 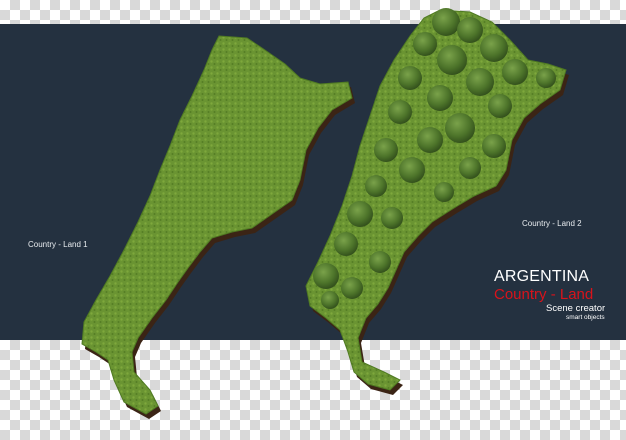 What do you see at coordinates (58, 244) in the screenshot?
I see `land-1-label: Country - Land 1` at bounding box center [58, 244].